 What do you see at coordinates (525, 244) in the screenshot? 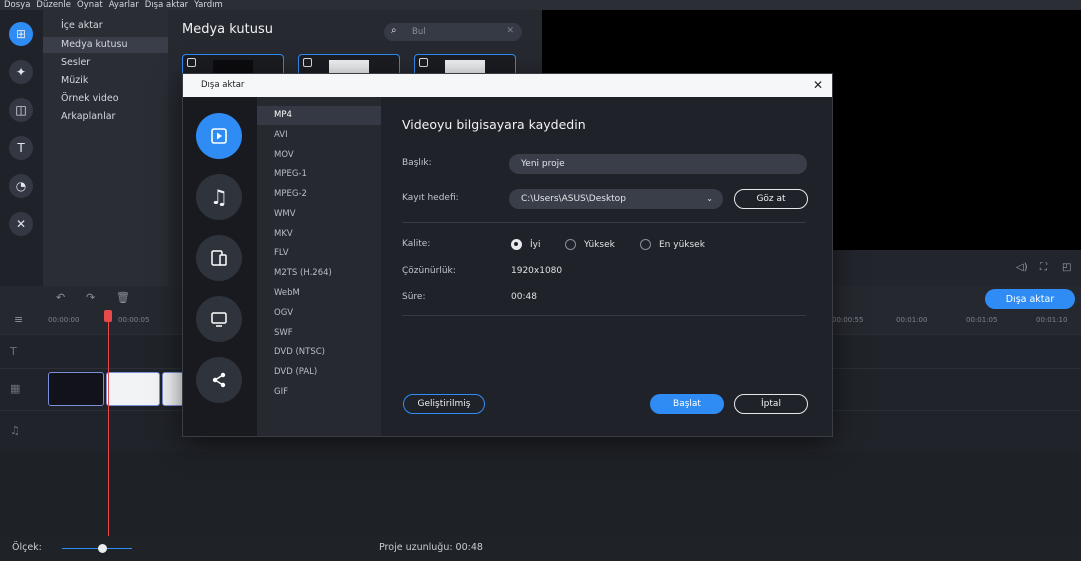
I see `quality-option-good: İyi` at bounding box center [525, 244].